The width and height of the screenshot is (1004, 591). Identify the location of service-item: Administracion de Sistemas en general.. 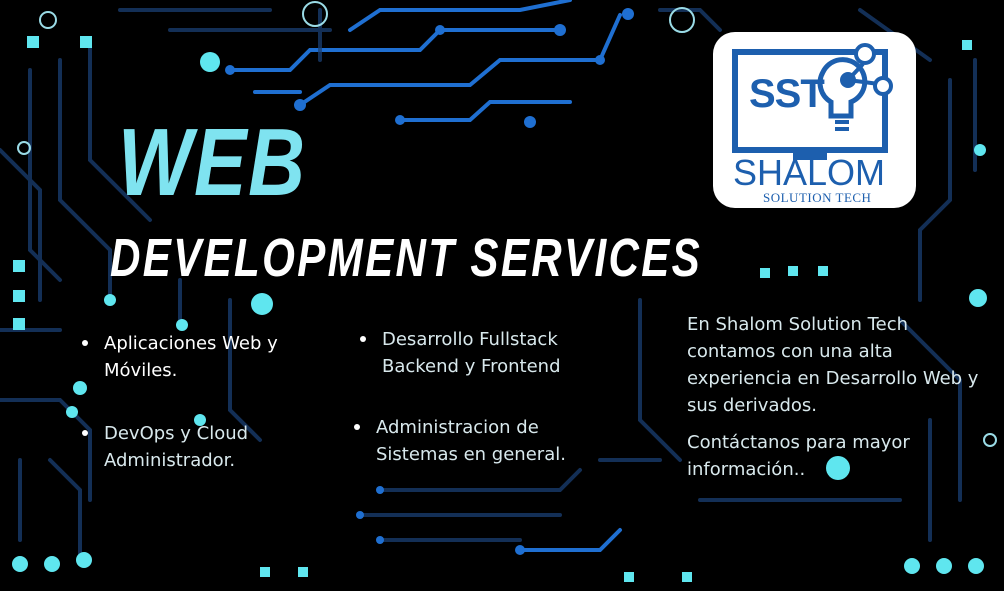
(475, 441).